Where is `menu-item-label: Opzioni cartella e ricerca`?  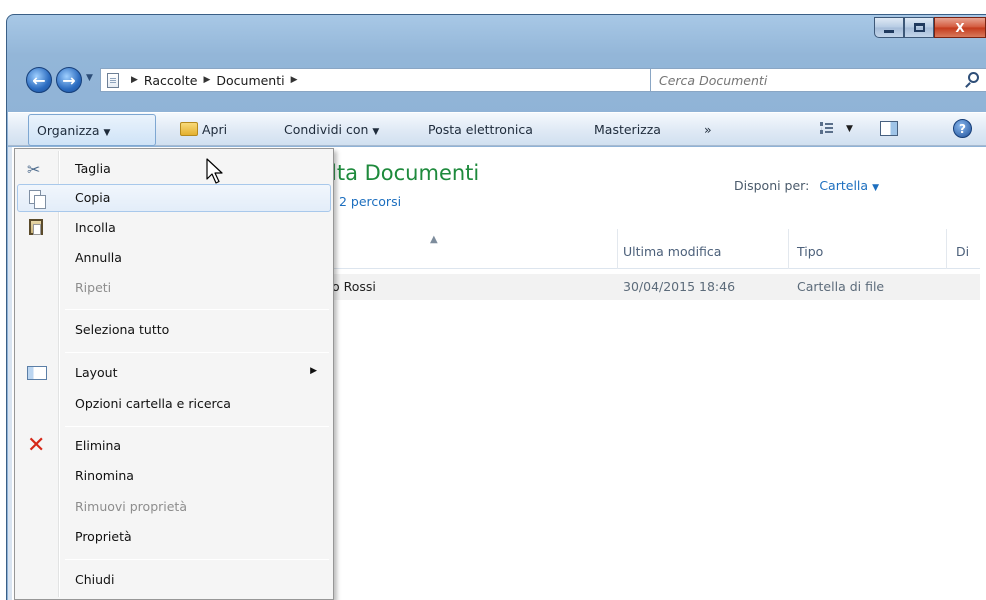
menu-item-label: Opzioni cartella e ricerca is located at coordinates (153, 403).